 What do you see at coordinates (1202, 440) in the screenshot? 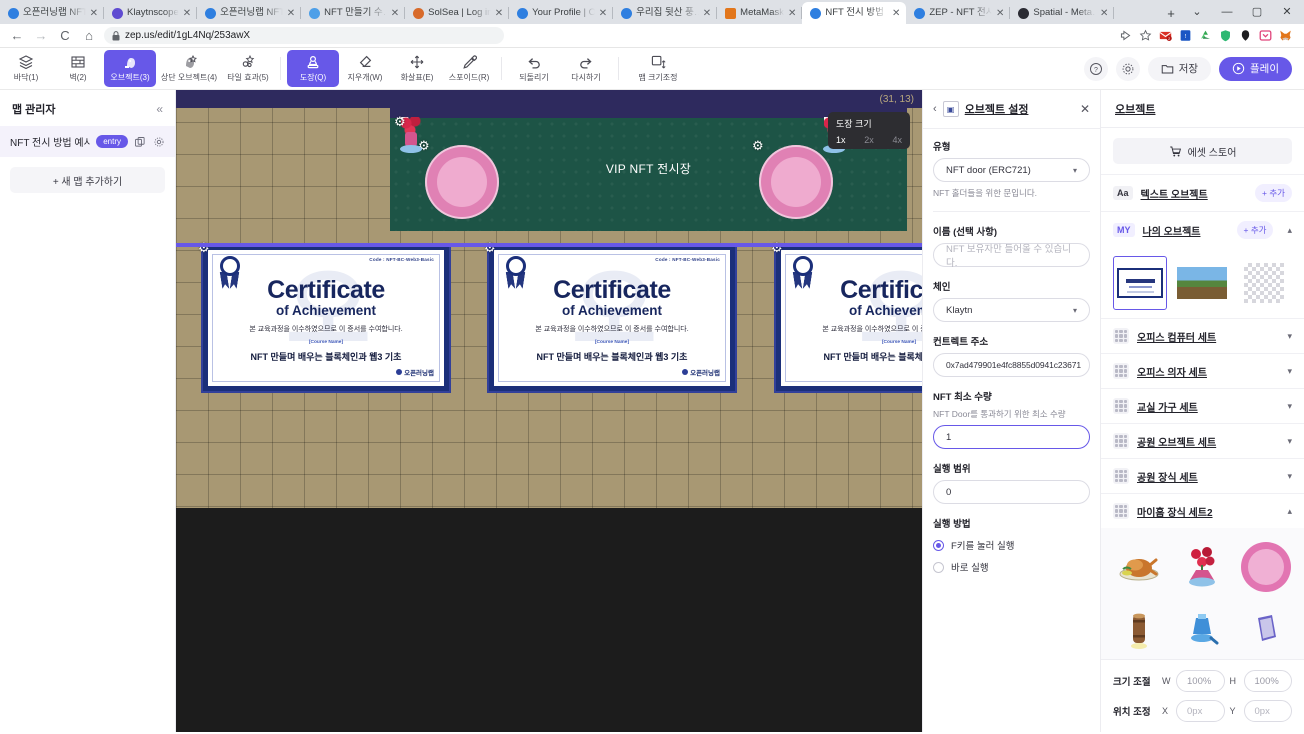
I see `object-category-row: 공원 오브젝트 세트 ▾` at bounding box center [1202, 440].